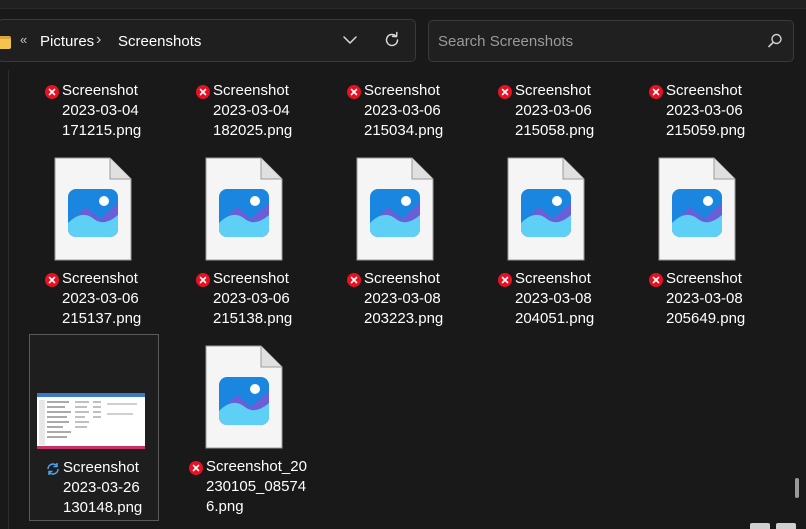 Image resolution: width=806 pixels, height=529 pixels. I want to click on address-history-dropdown-button, so click(350, 40).